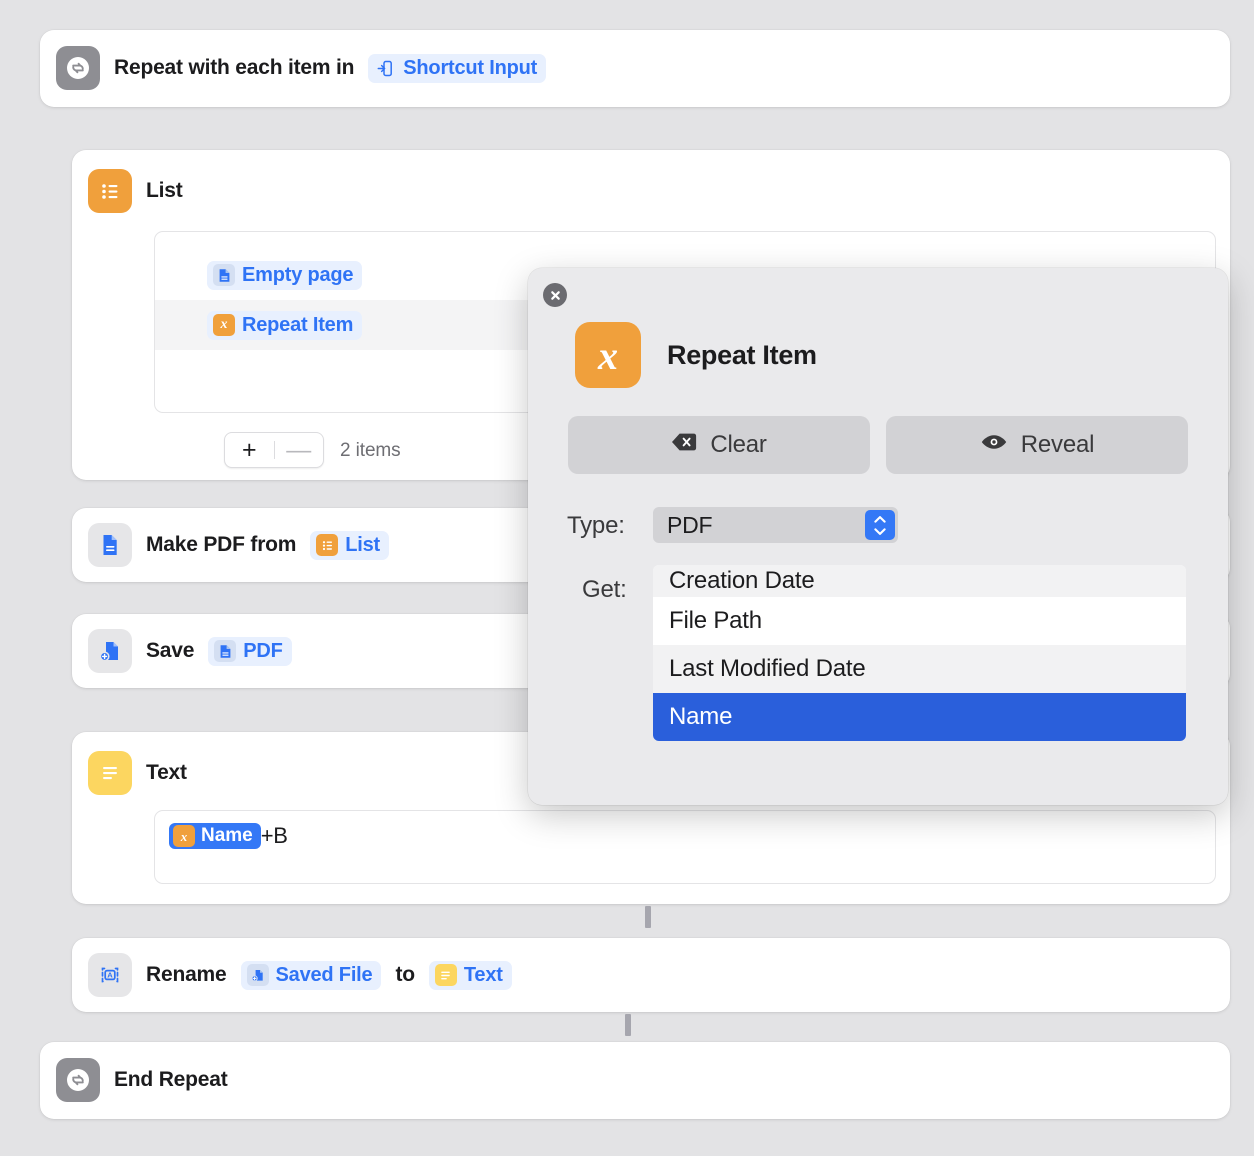 Image resolution: width=1254 pixels, height=1156 pixels. What do you see at coordinates (385, 68) in the screenshot?
I see `shortcut-input-icon` at bounding box center [385, 68].